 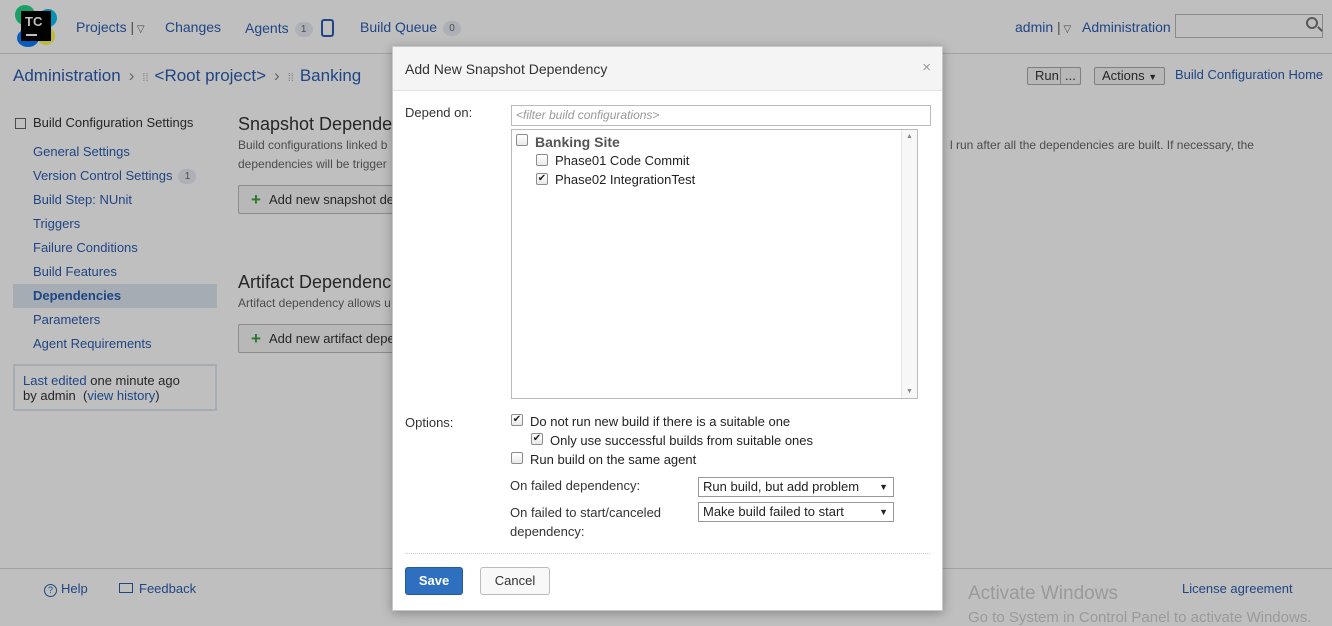 What do you see at coordinates (577, 142) in the screenshot?
I see `tree-project-label: Banking Site` at bounding box center [577, 142].